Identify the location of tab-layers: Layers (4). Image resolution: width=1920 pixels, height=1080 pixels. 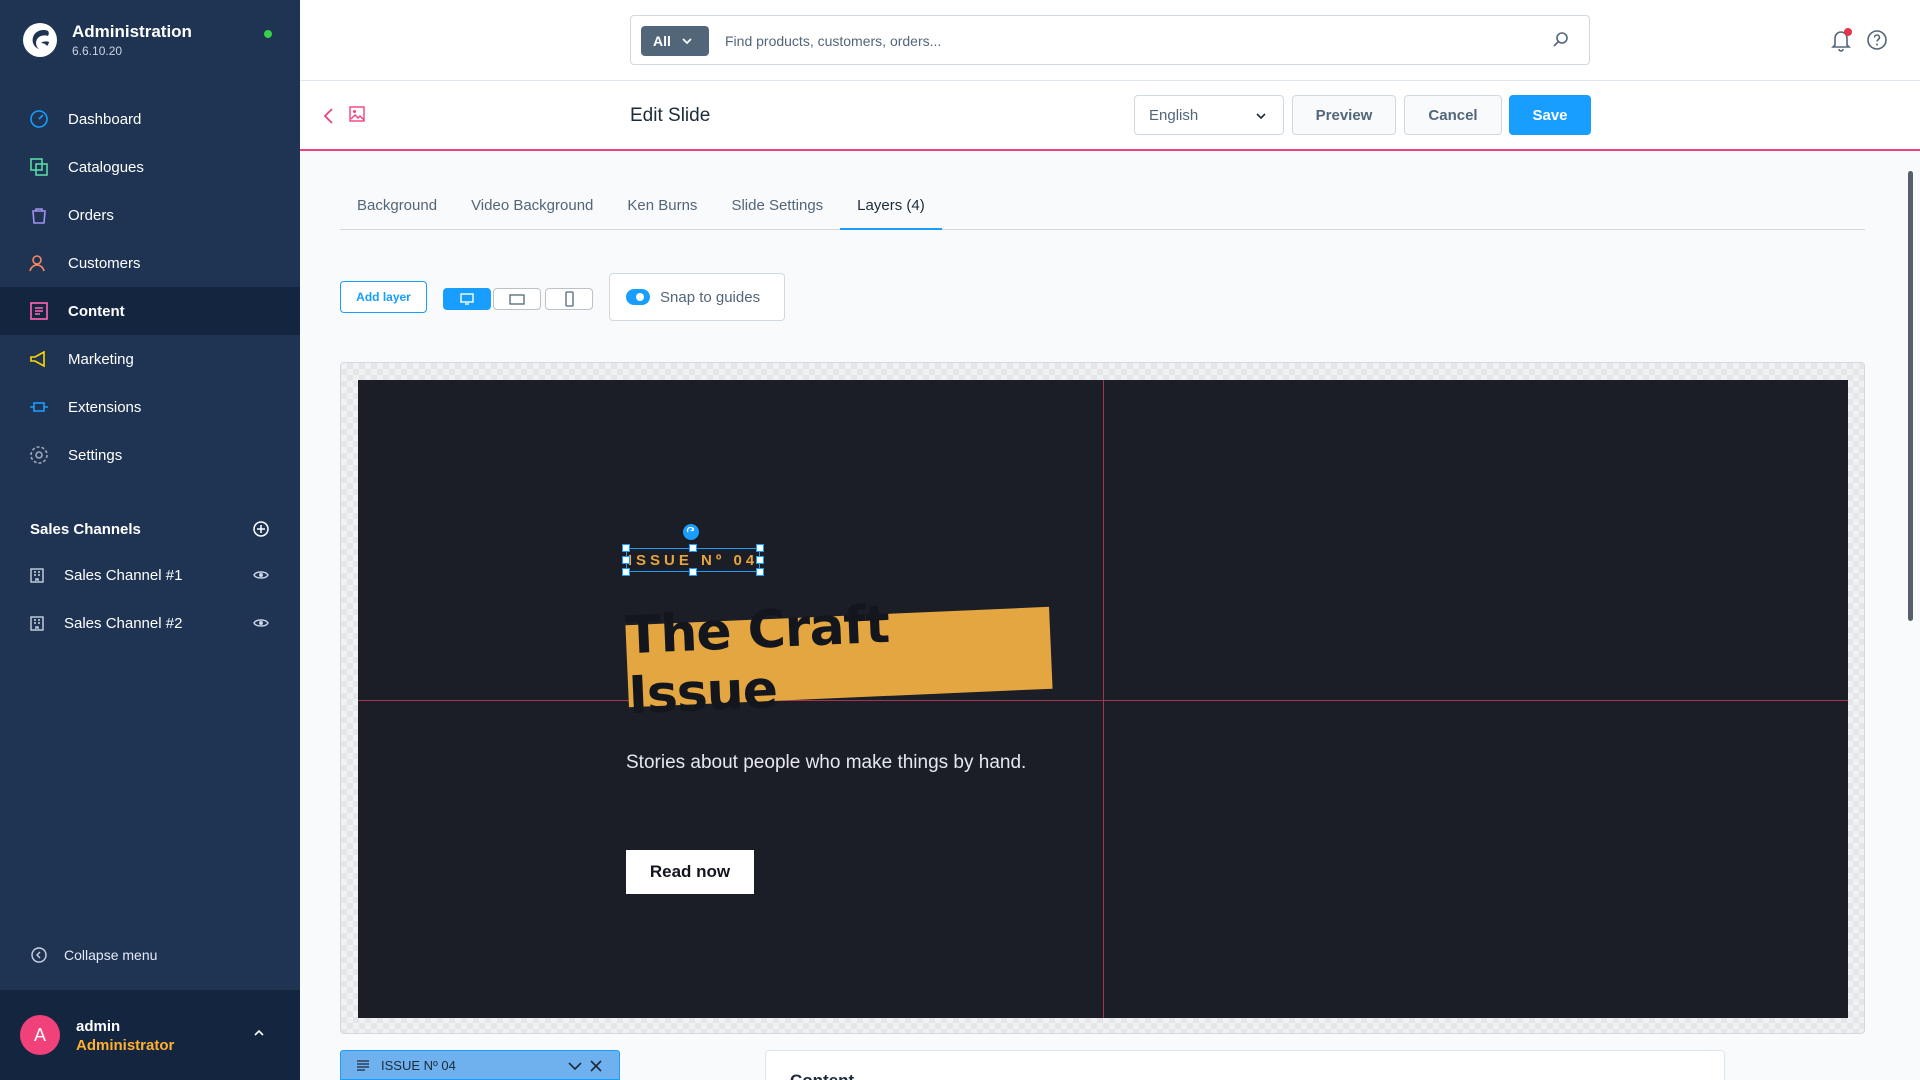
(891, 213).